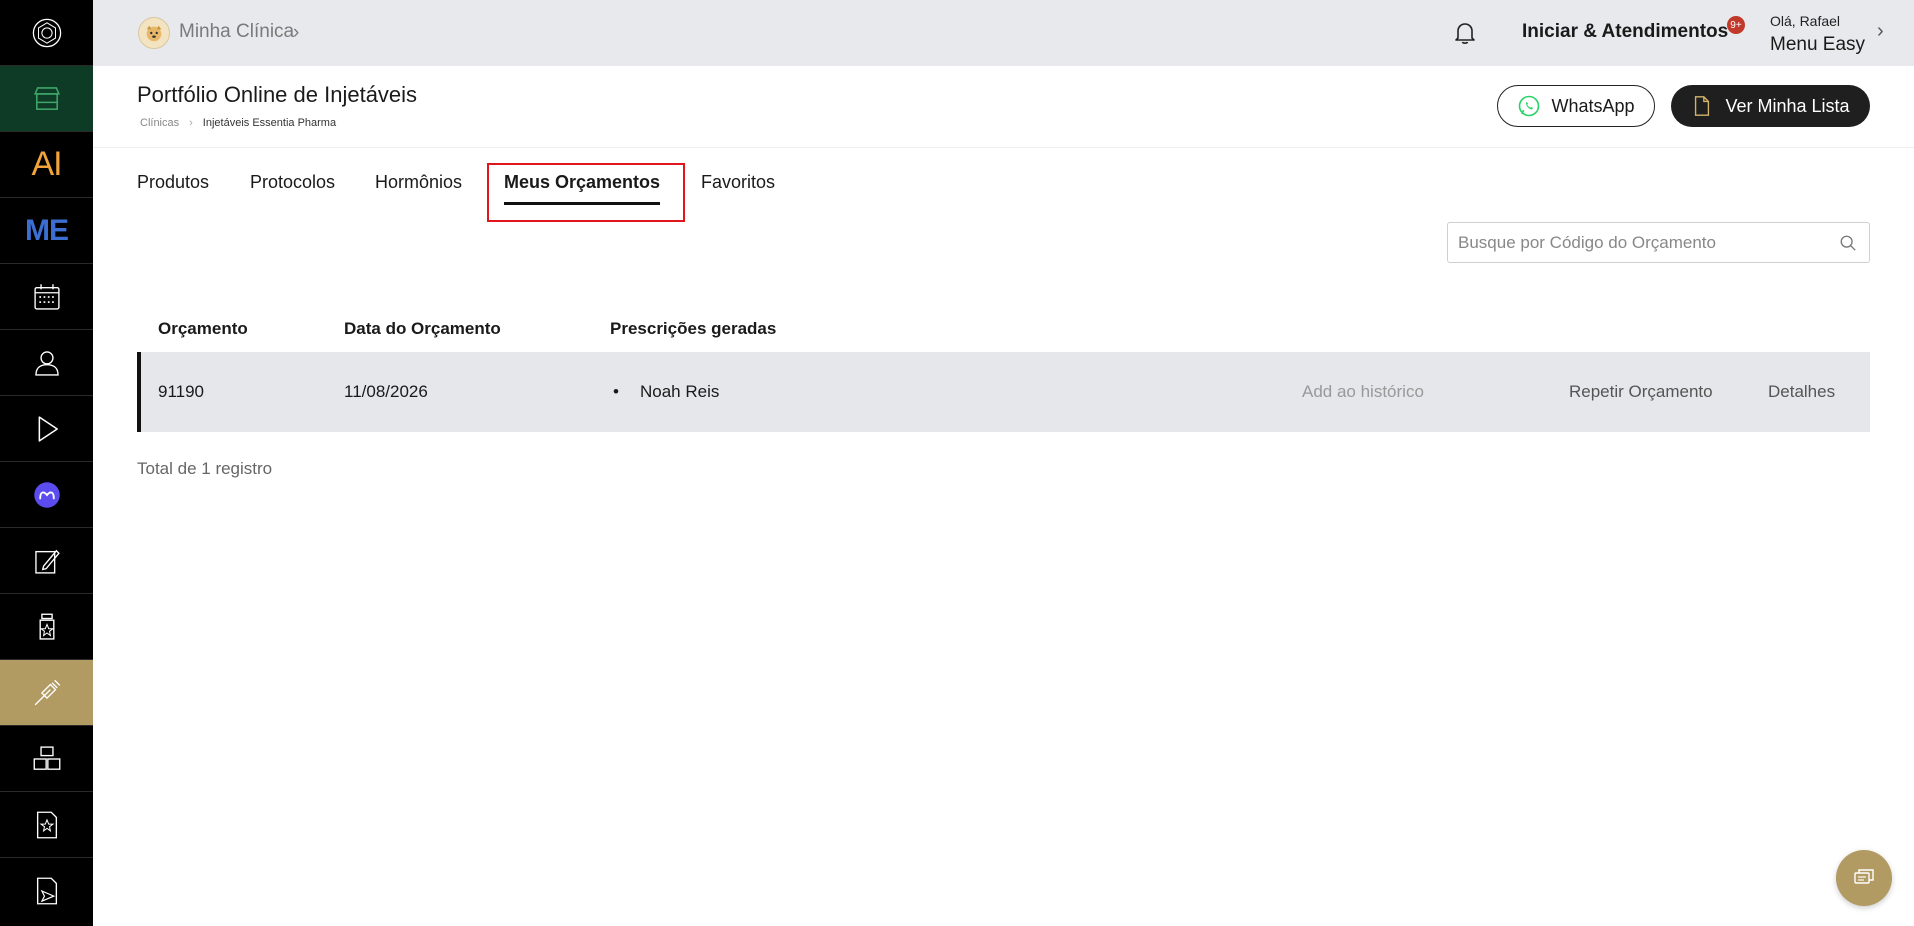  I want to click on calendar-icon, so click(46, 296).